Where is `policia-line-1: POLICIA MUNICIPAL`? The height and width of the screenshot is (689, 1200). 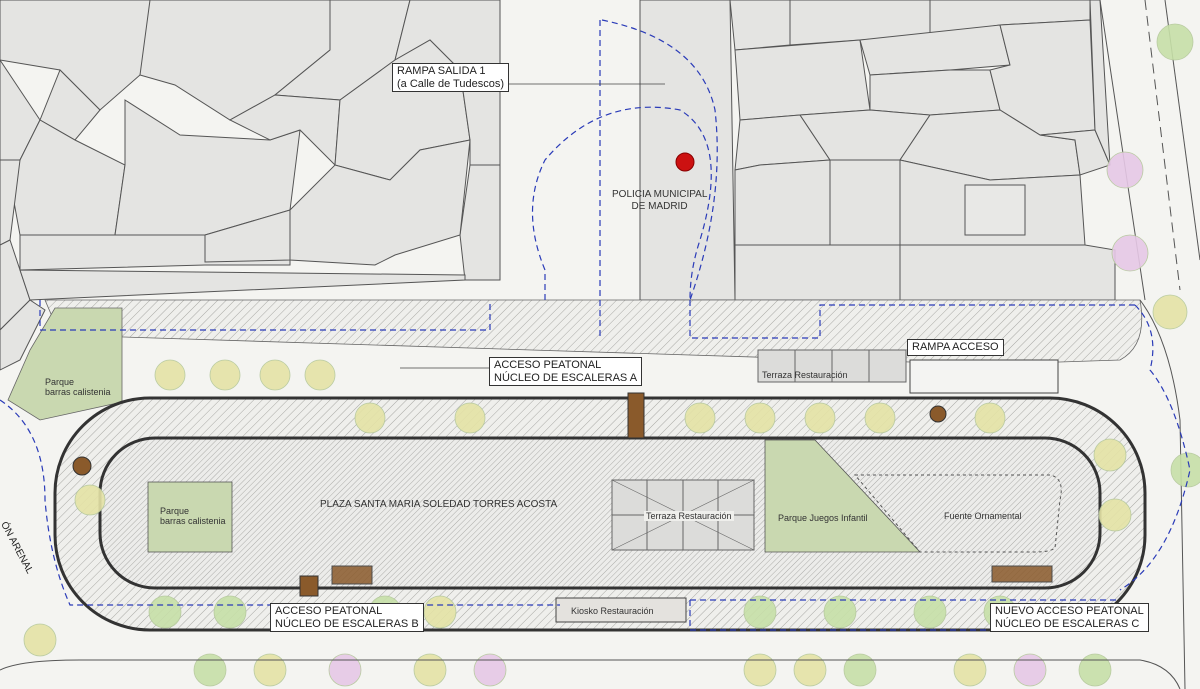
policia-line-1: POLICIA MUNICIPAL is located at coordinates (660, 194).